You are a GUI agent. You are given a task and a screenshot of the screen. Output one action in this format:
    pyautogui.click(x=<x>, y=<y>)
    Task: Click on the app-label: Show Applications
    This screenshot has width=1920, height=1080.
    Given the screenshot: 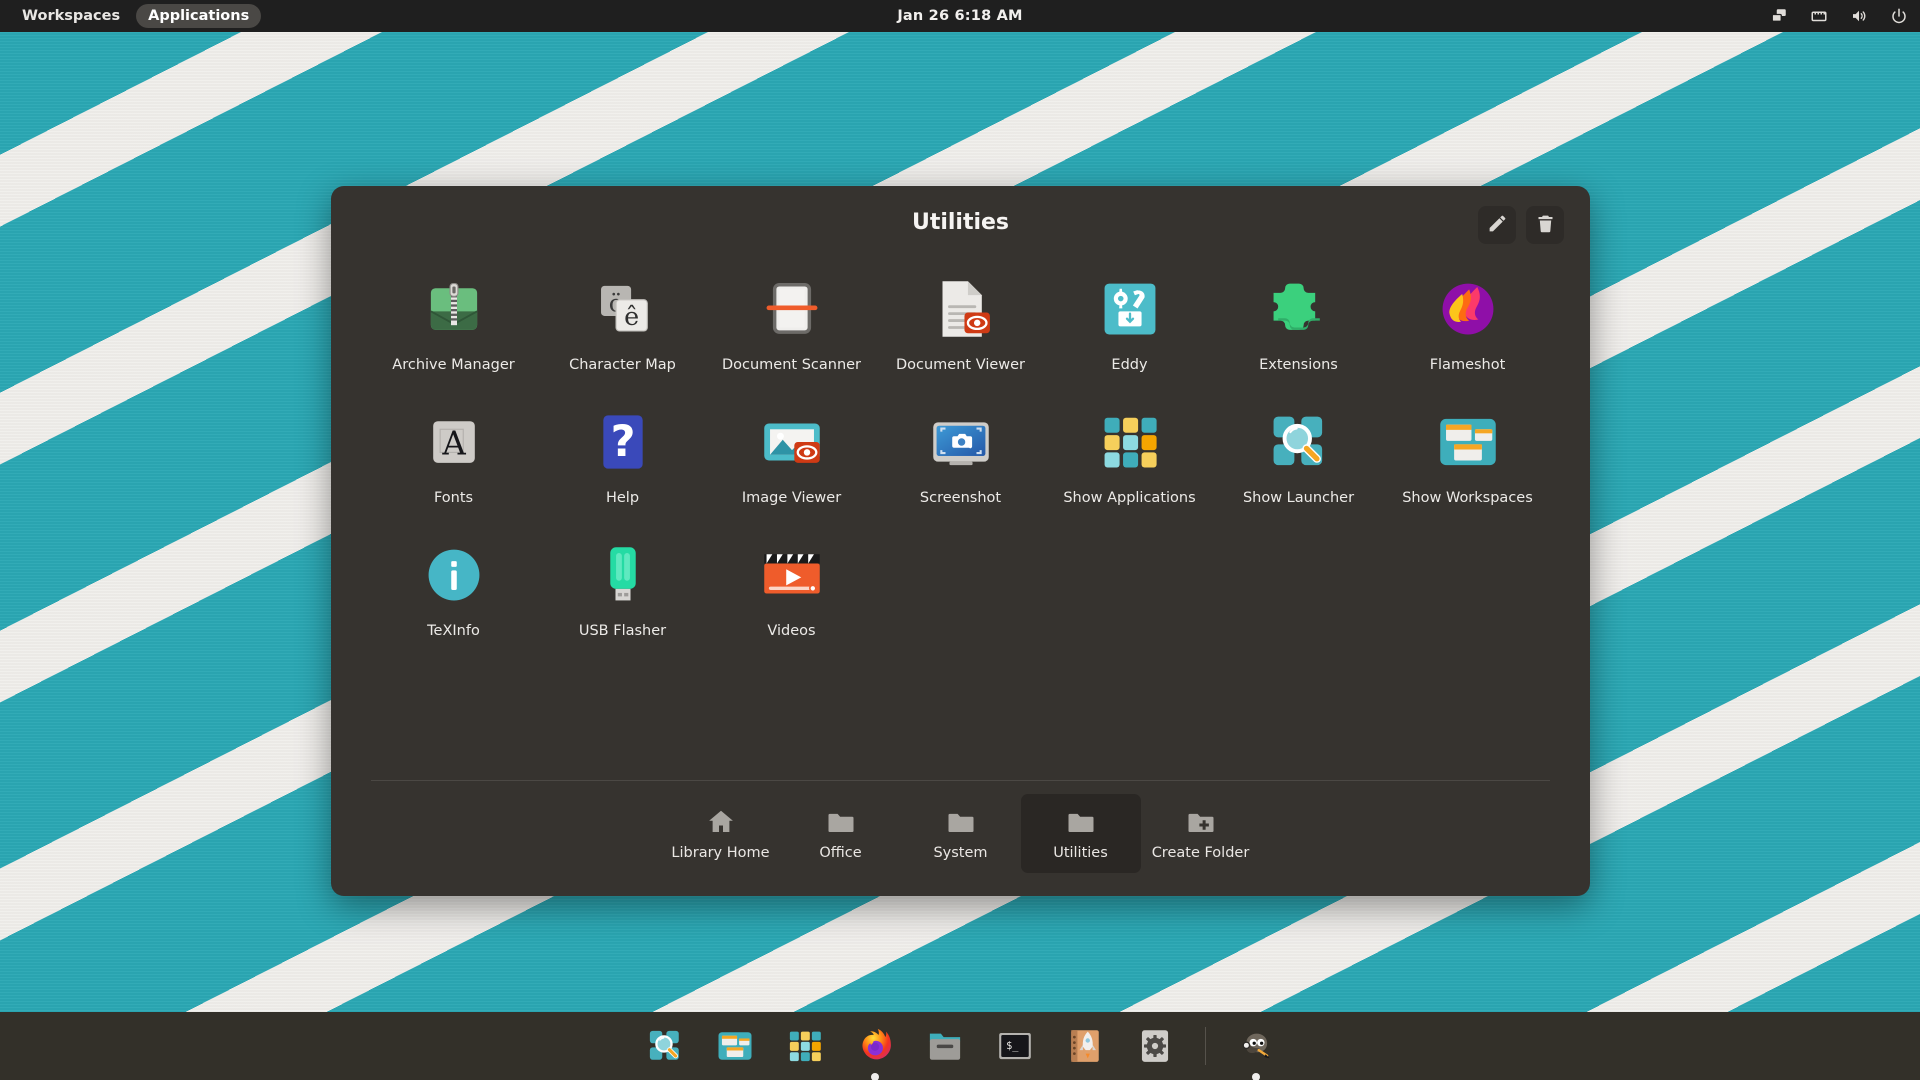 What is the action you would take?
    pyautogui.click(x=1129, y=498)
    